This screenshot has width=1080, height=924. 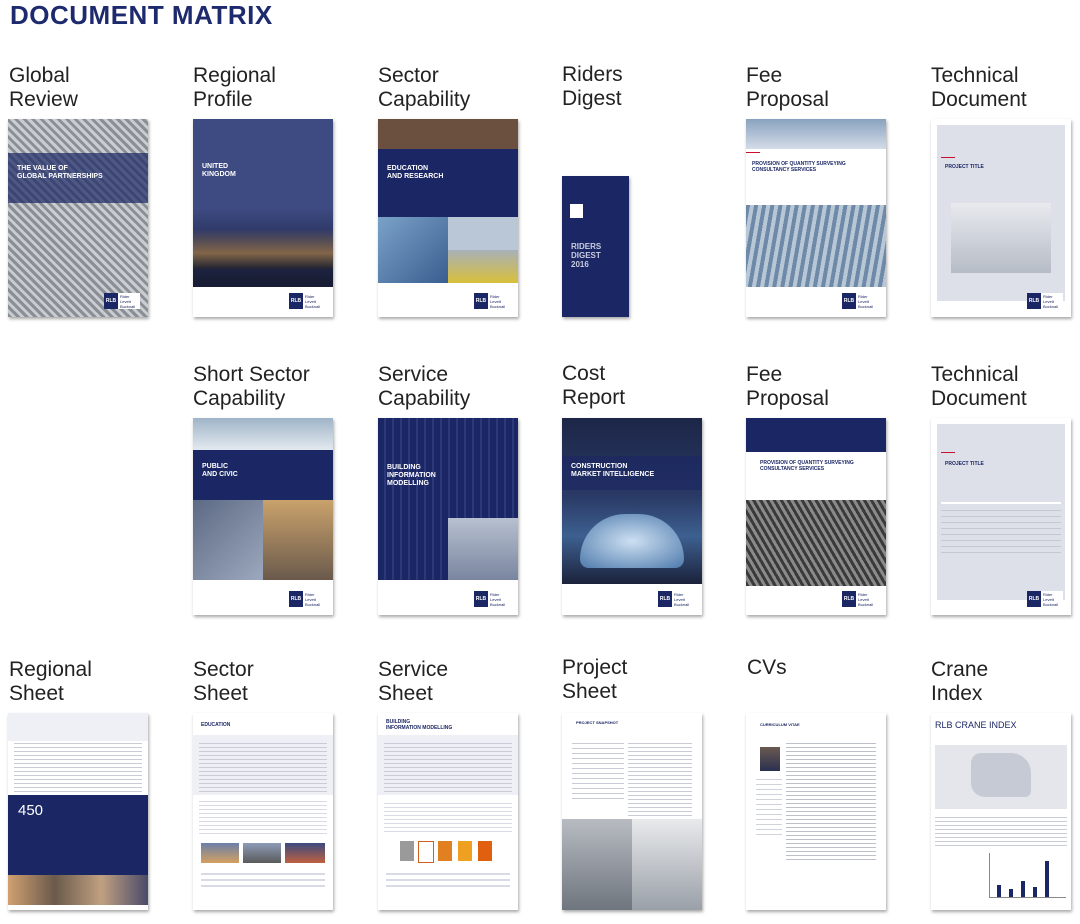 What do you see at coordinates (787, 386) in the screenshot?
I see `label-fee-proposal-2: Fee Proposal` at bounding box center [787, 386].